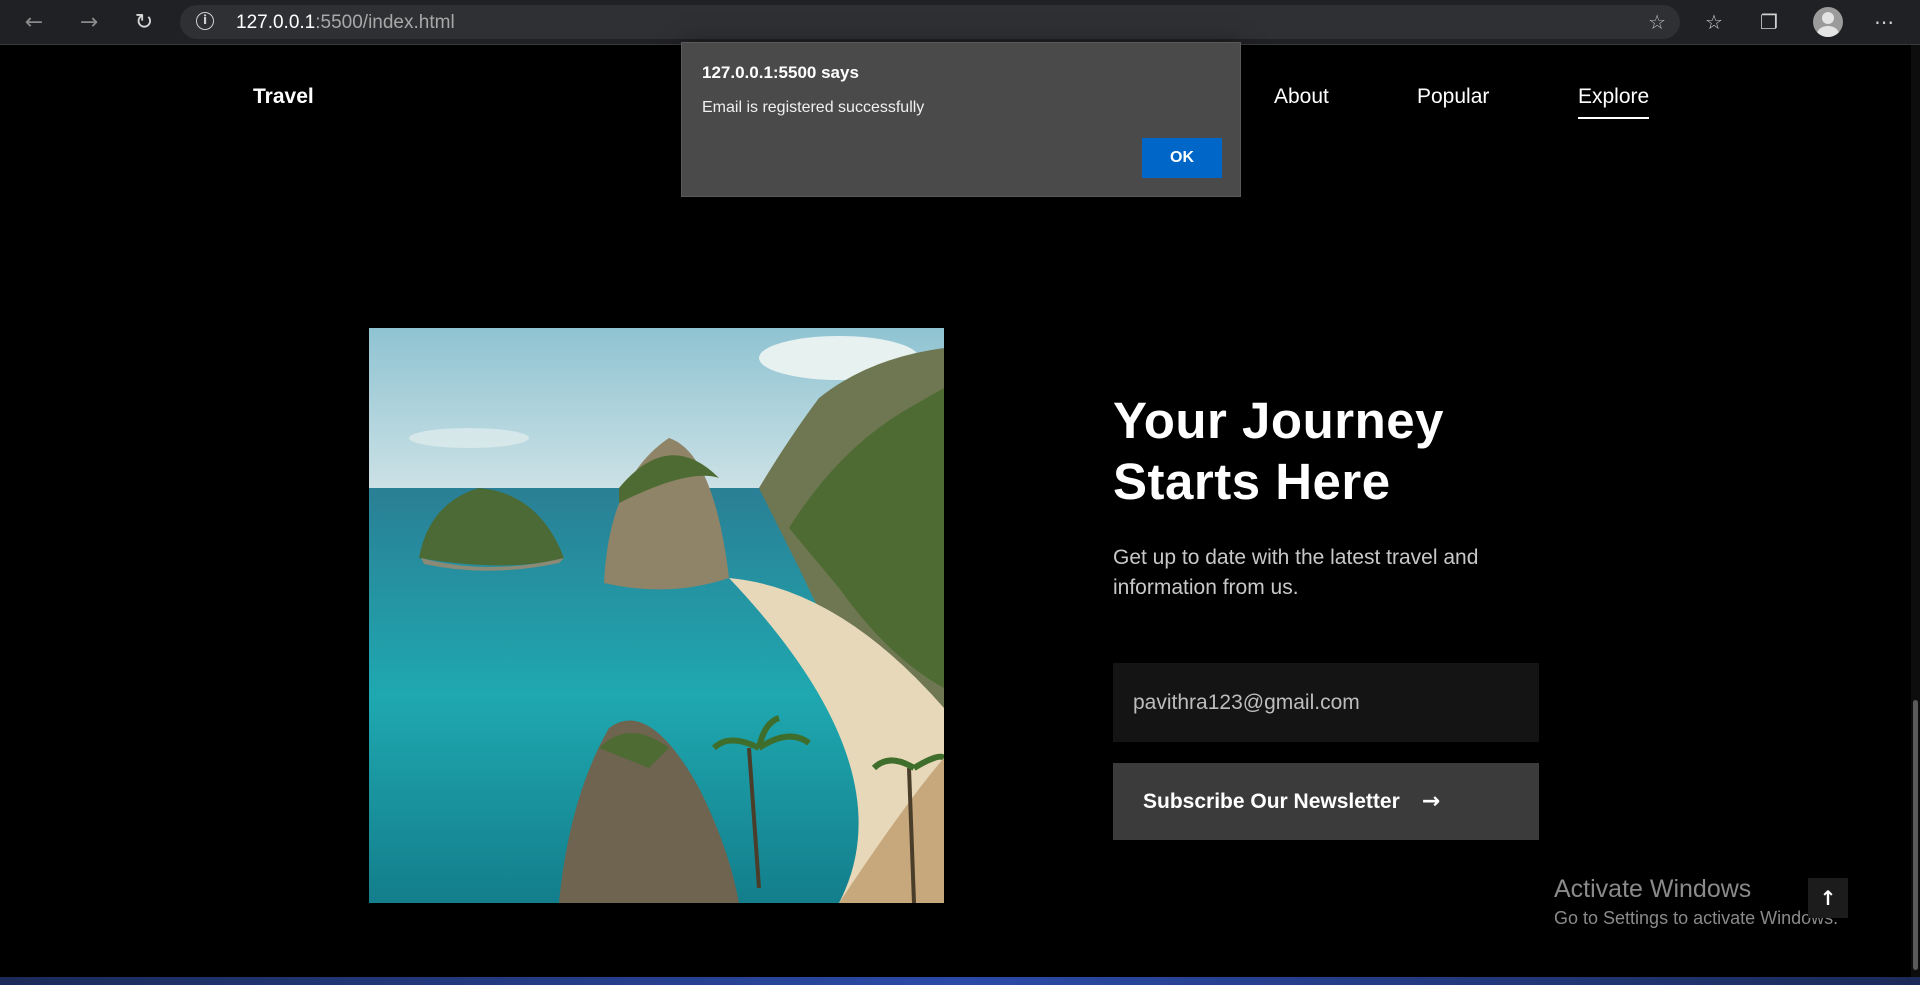 This screenshot has height=985, width=1920. Describe the element at coordinates (1884, 22) in the screenshot. I see `more-icon: ⋯` at that location.